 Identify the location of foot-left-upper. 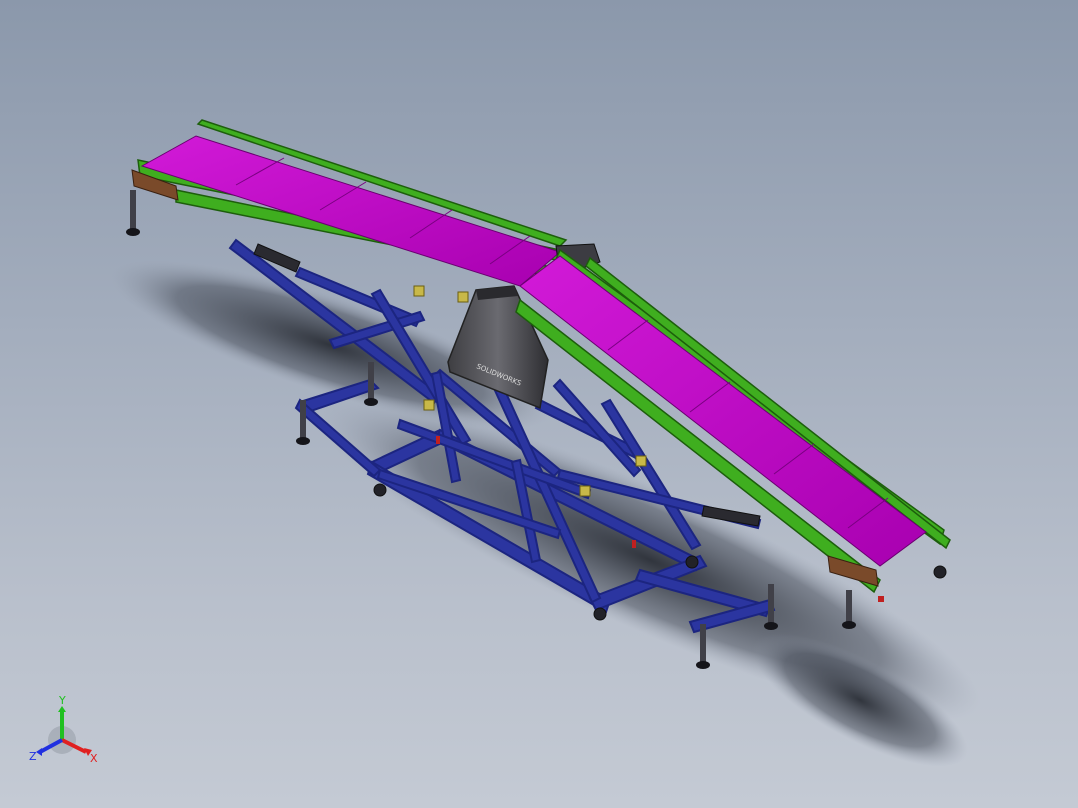
(133, 213).